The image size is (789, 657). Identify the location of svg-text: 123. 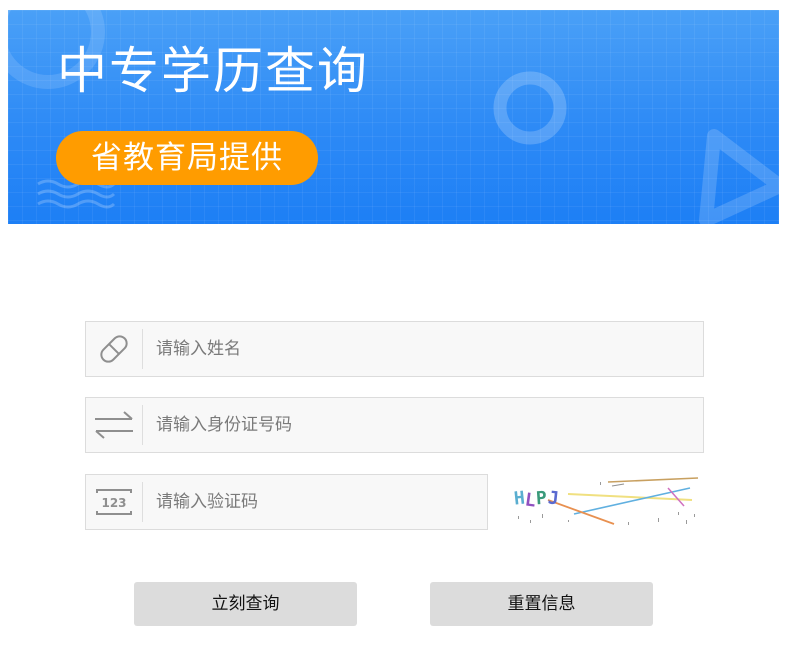
(113, 503).